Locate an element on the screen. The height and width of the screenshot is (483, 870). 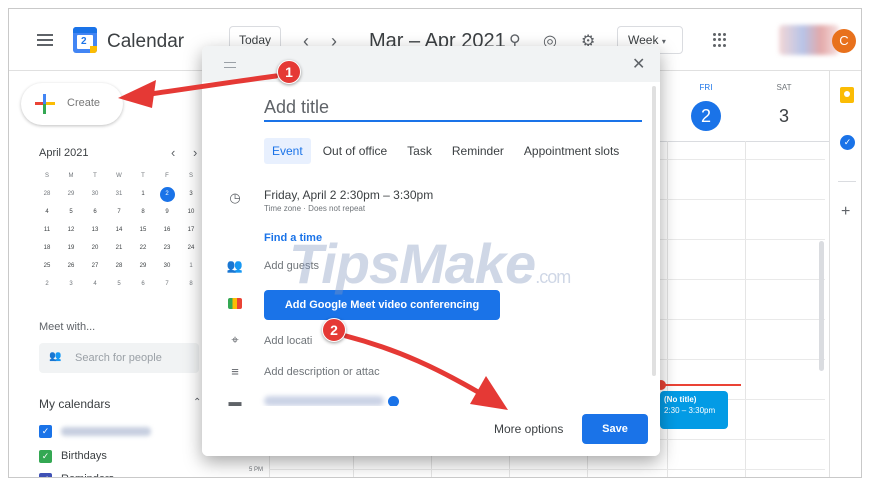
mini-calendar-week: 28 29 30 31 1 2 3 is located at coordinates (119, 194).